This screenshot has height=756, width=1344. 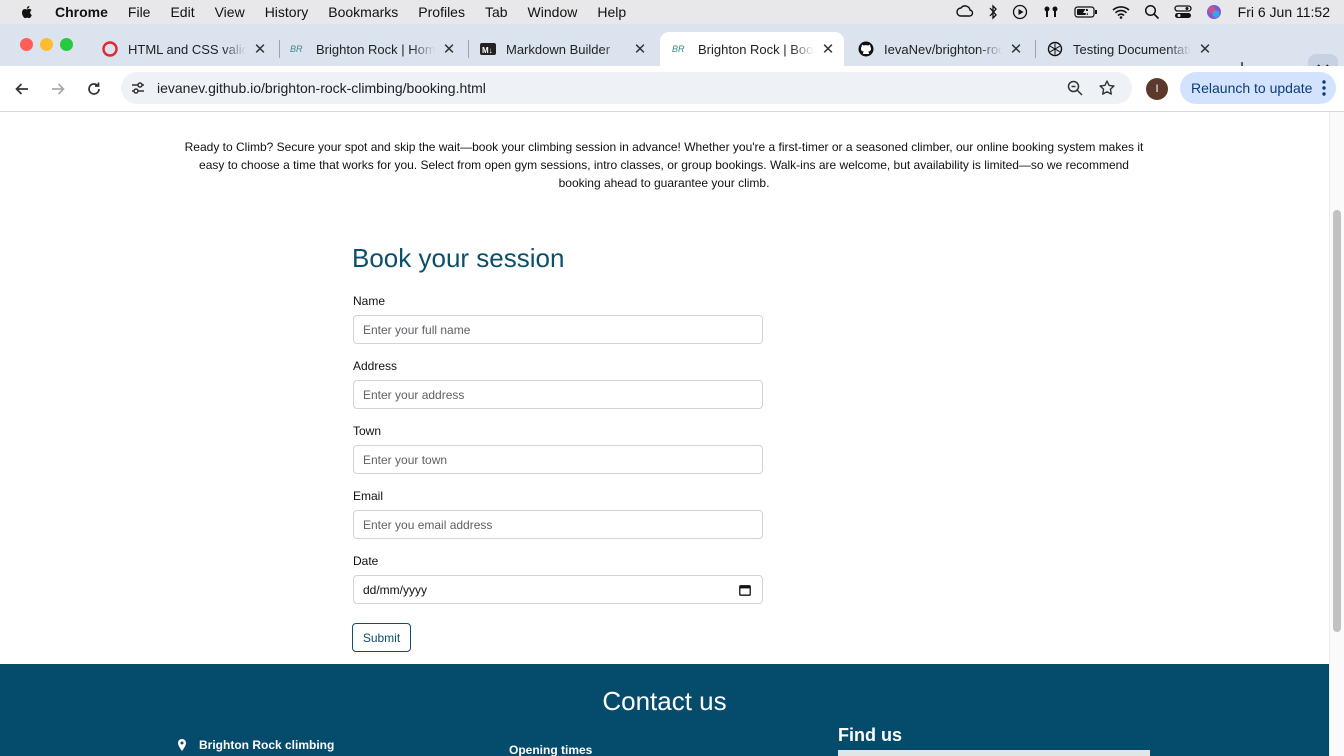 What do you see at coordinates (381, 637) in the screenshot?
I see `submit-button: Submit` at bounding box center [381, 637].